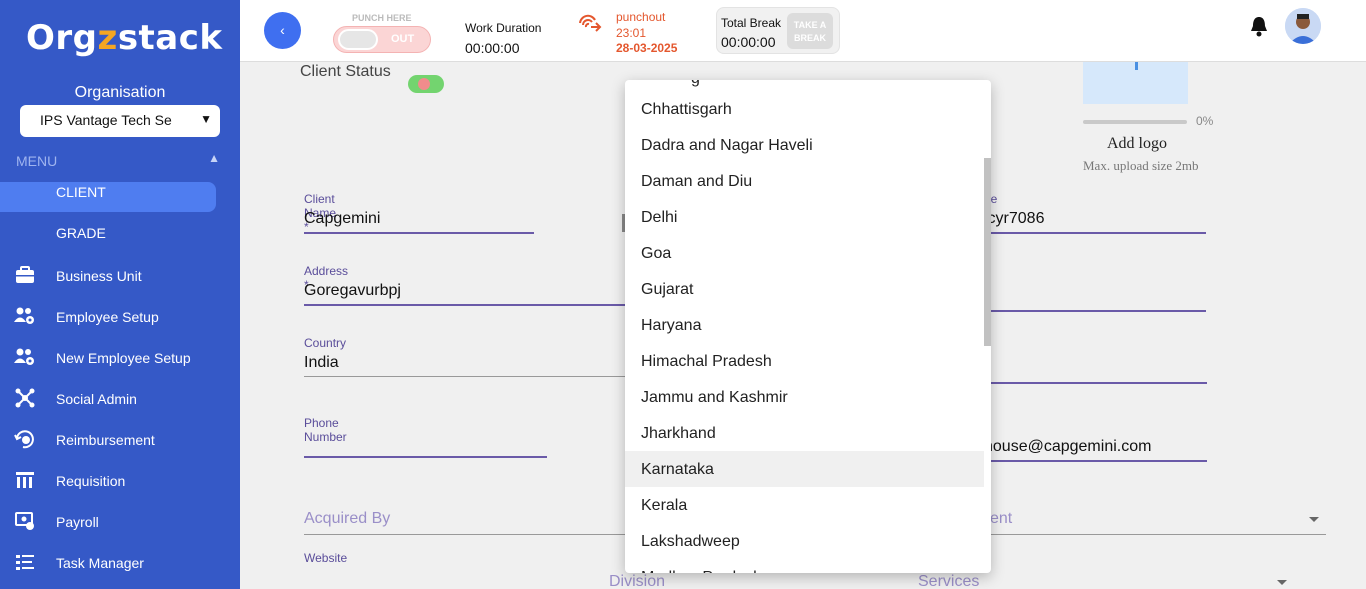 The image size is (1366, 589). I want to click on sidebar-item-requisition: Requisition, so click(120, 481).